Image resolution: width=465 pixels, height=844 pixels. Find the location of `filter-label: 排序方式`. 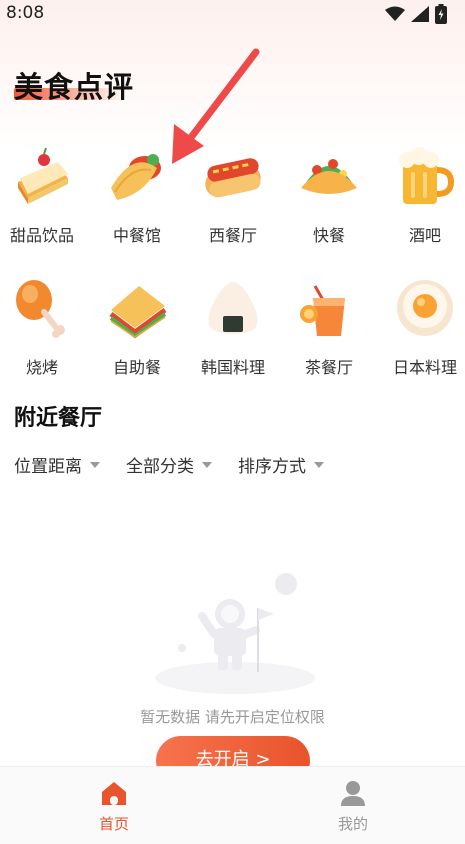

filter-label: 排序方式 is located at coordinates (272, 467).